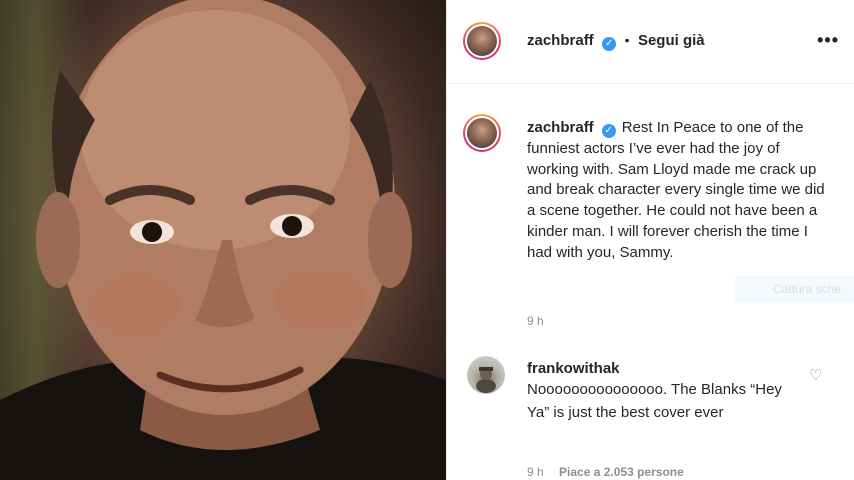  What do you see at coordinates (482, 133) in the screenshot?
I see `caption-author-avatar` at bounding box center [482, 133].